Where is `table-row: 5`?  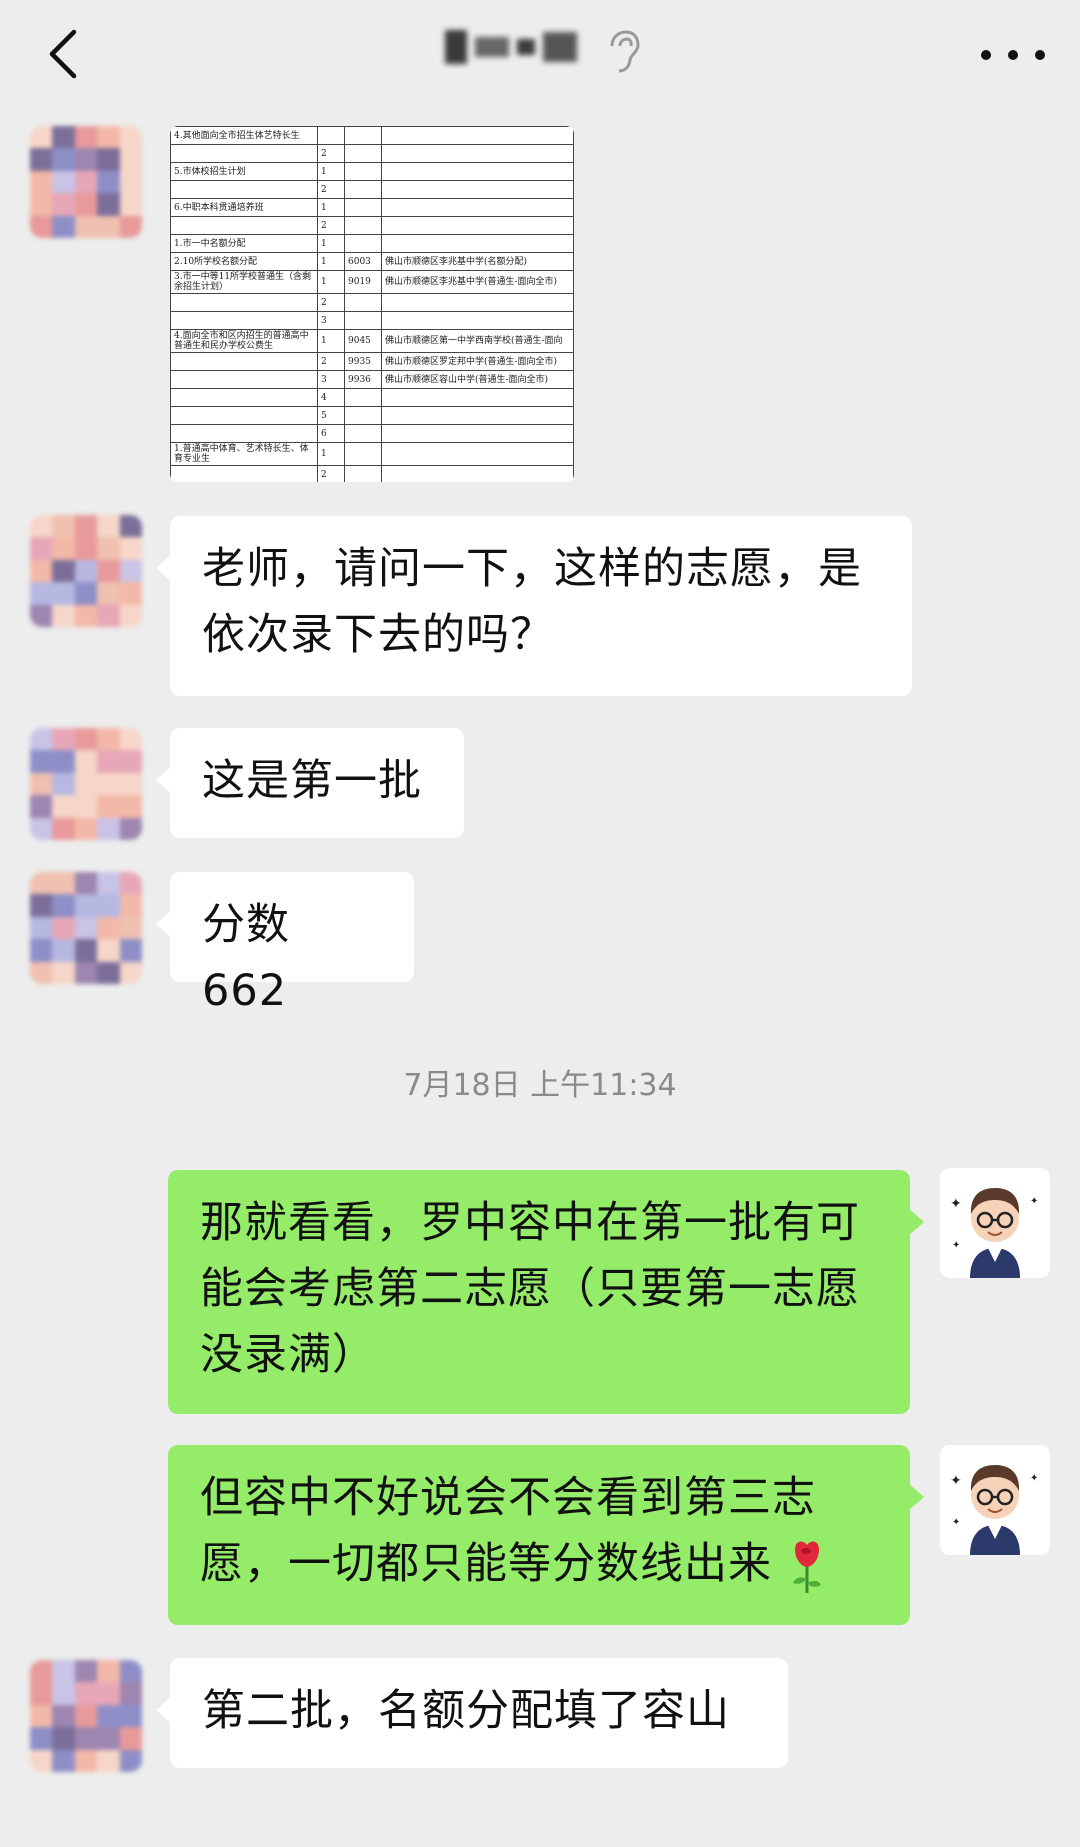 table-row: 5 is located at coordinates (372, 415).